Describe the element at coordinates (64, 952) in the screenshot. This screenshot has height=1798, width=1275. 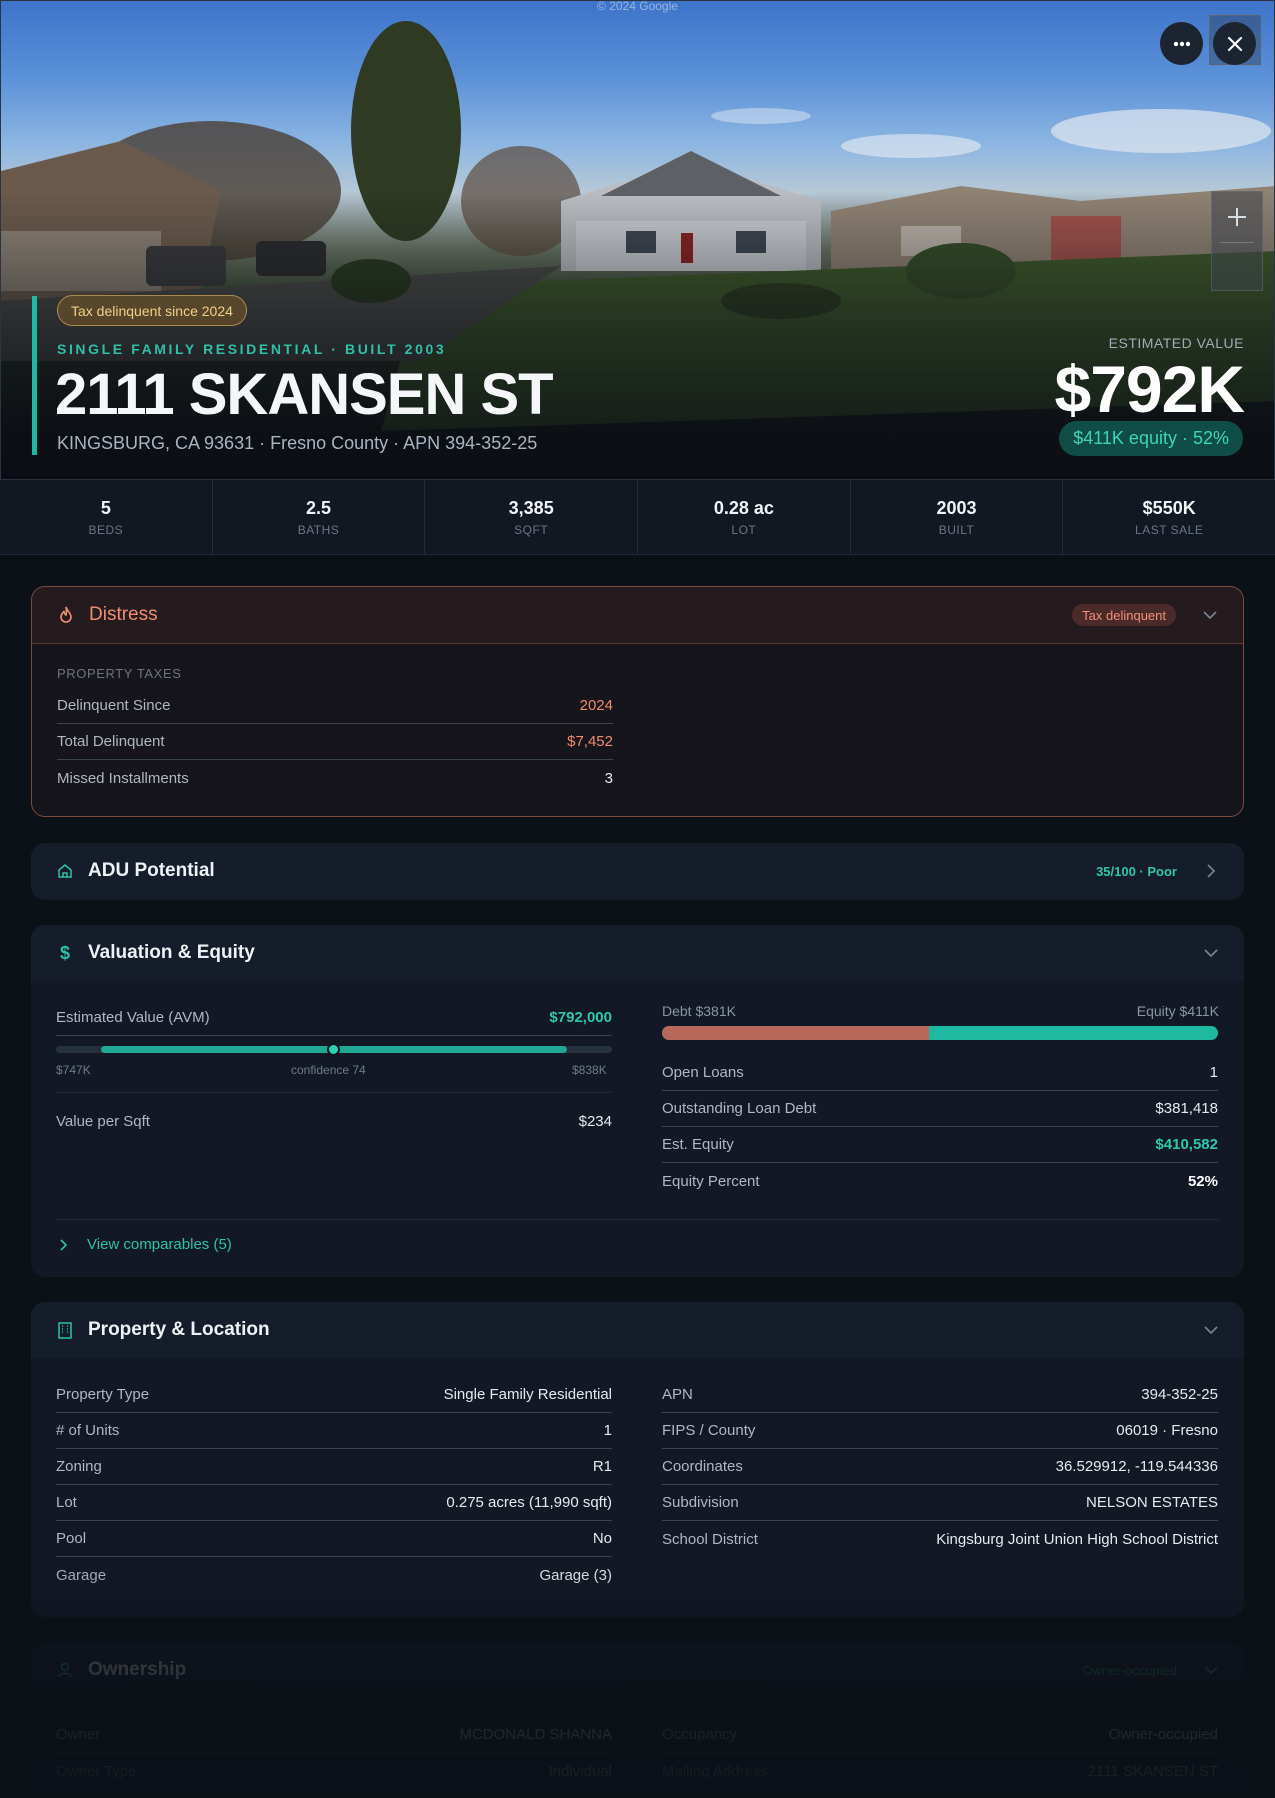
I see `dollar-icon: $` at that location.